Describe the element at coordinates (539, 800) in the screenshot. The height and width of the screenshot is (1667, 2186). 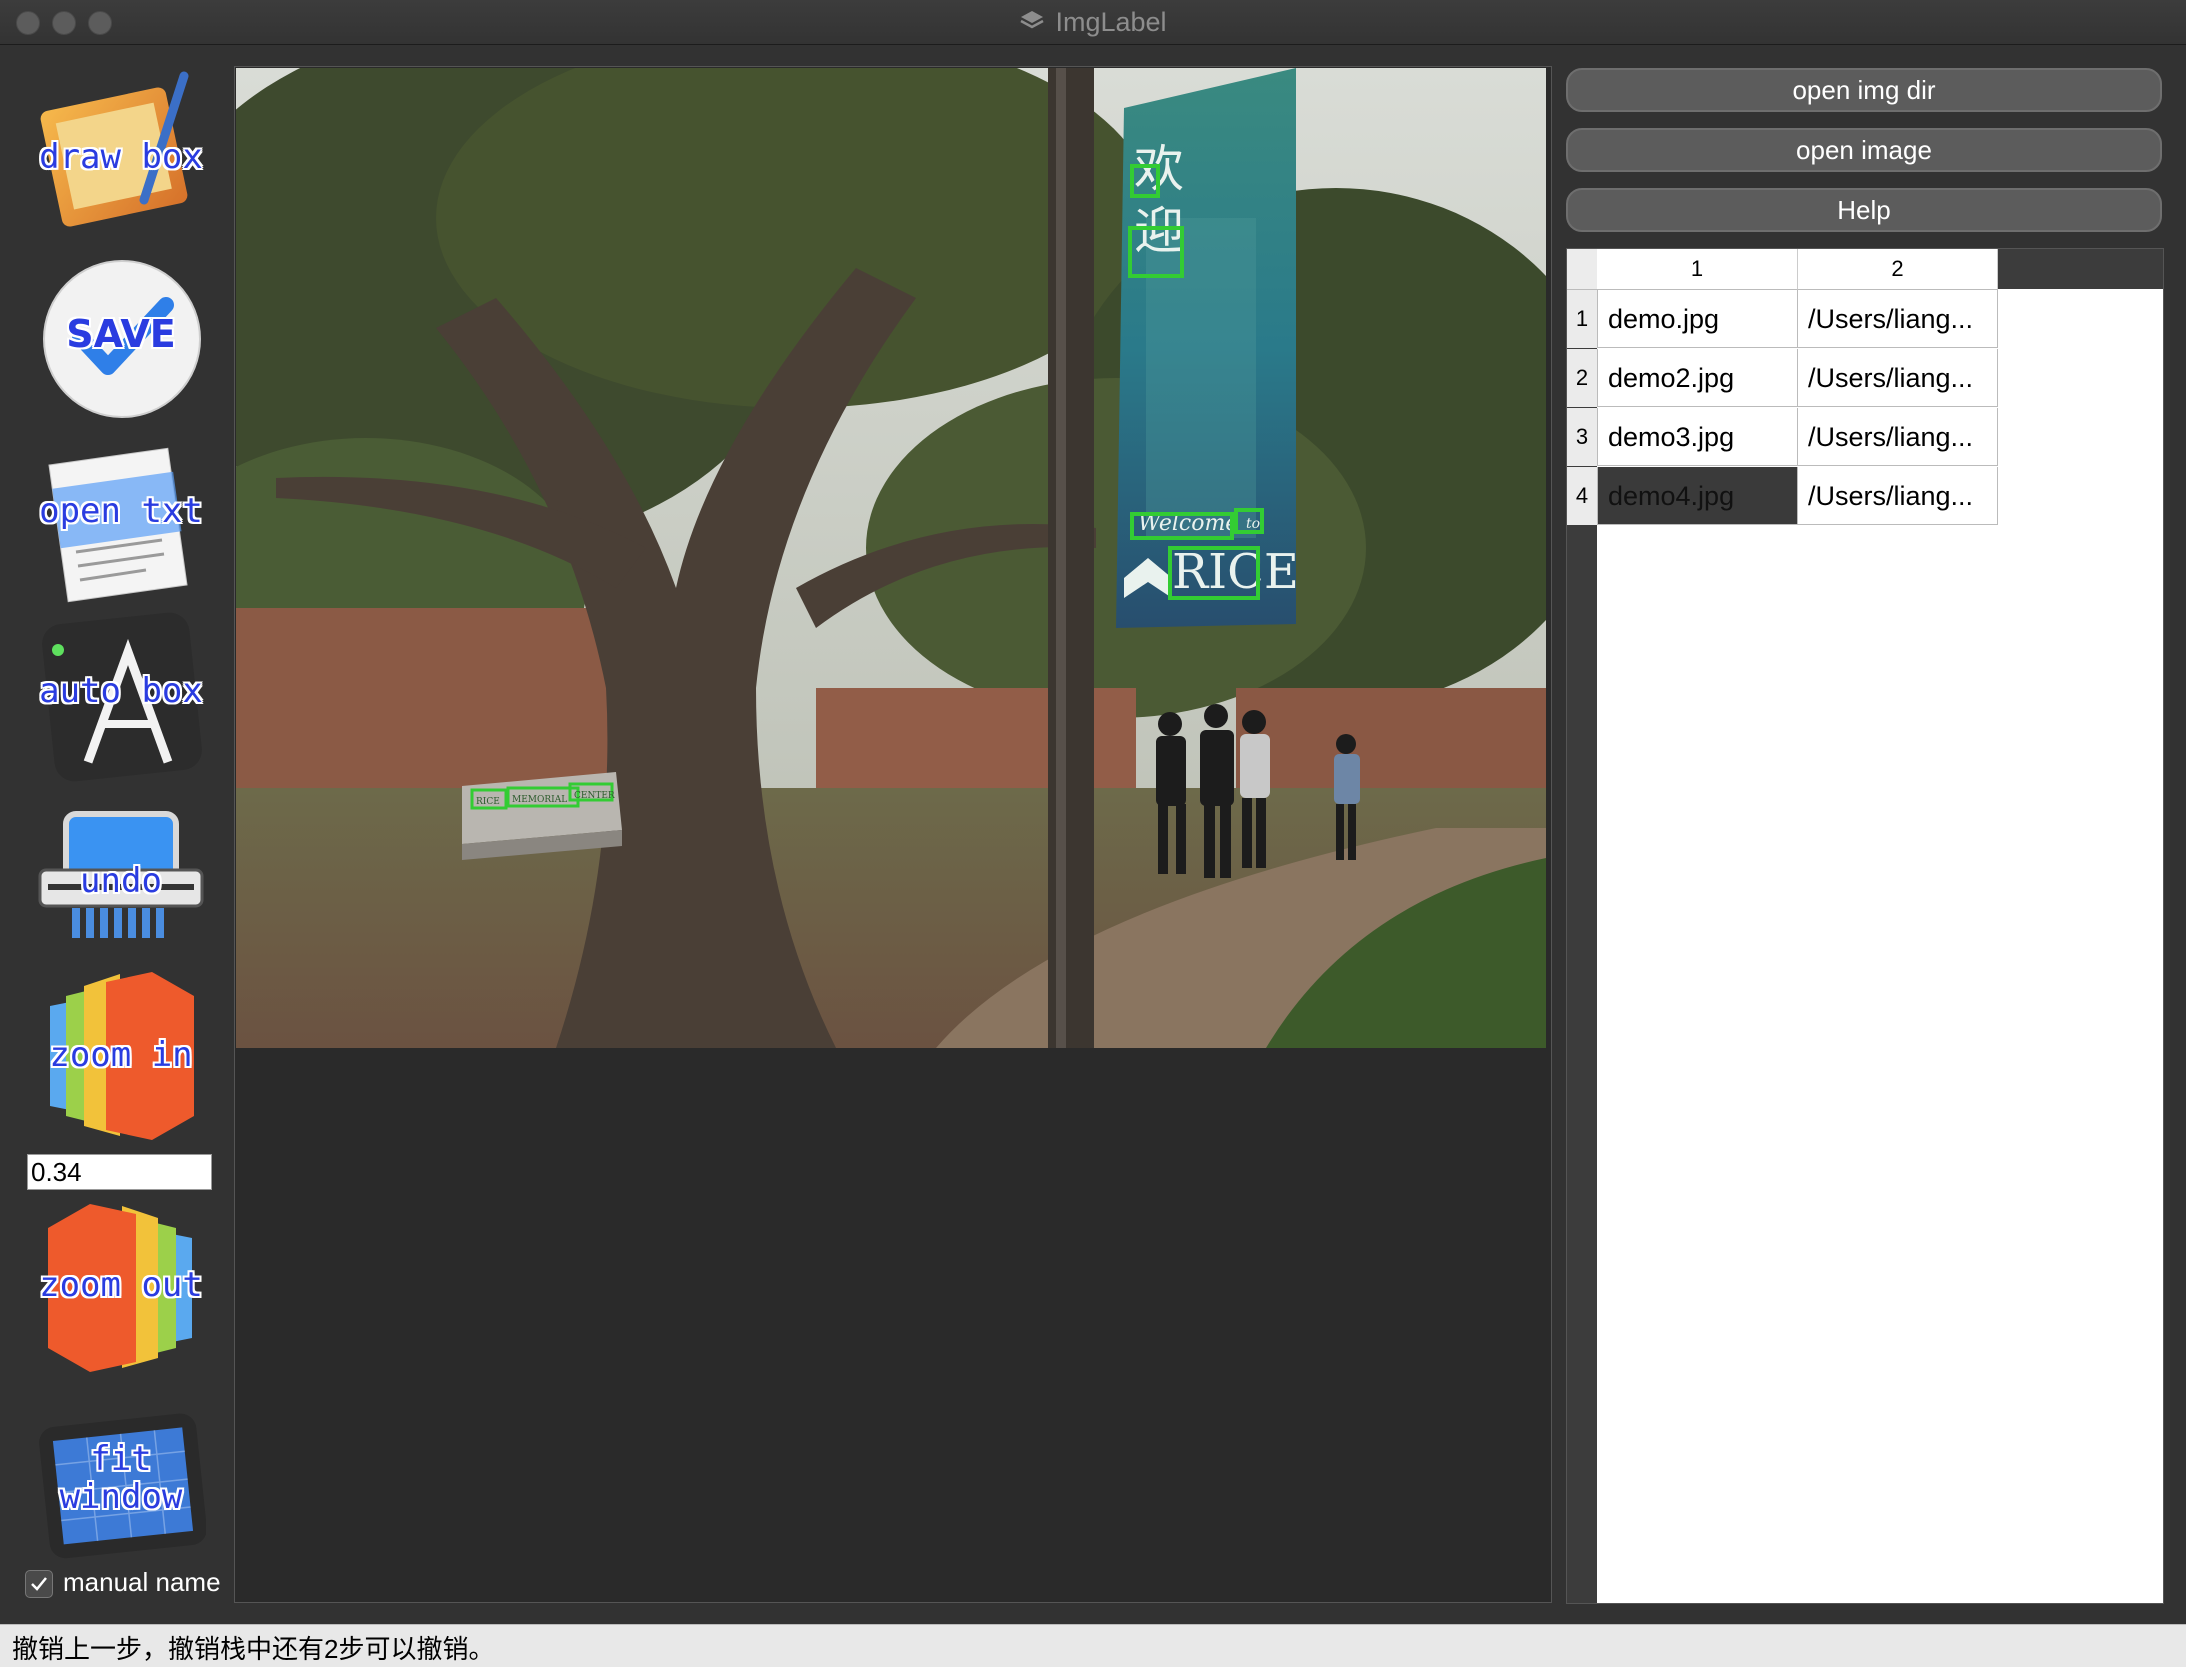
I see `sign-text-2: MEMORIAL` at that location.